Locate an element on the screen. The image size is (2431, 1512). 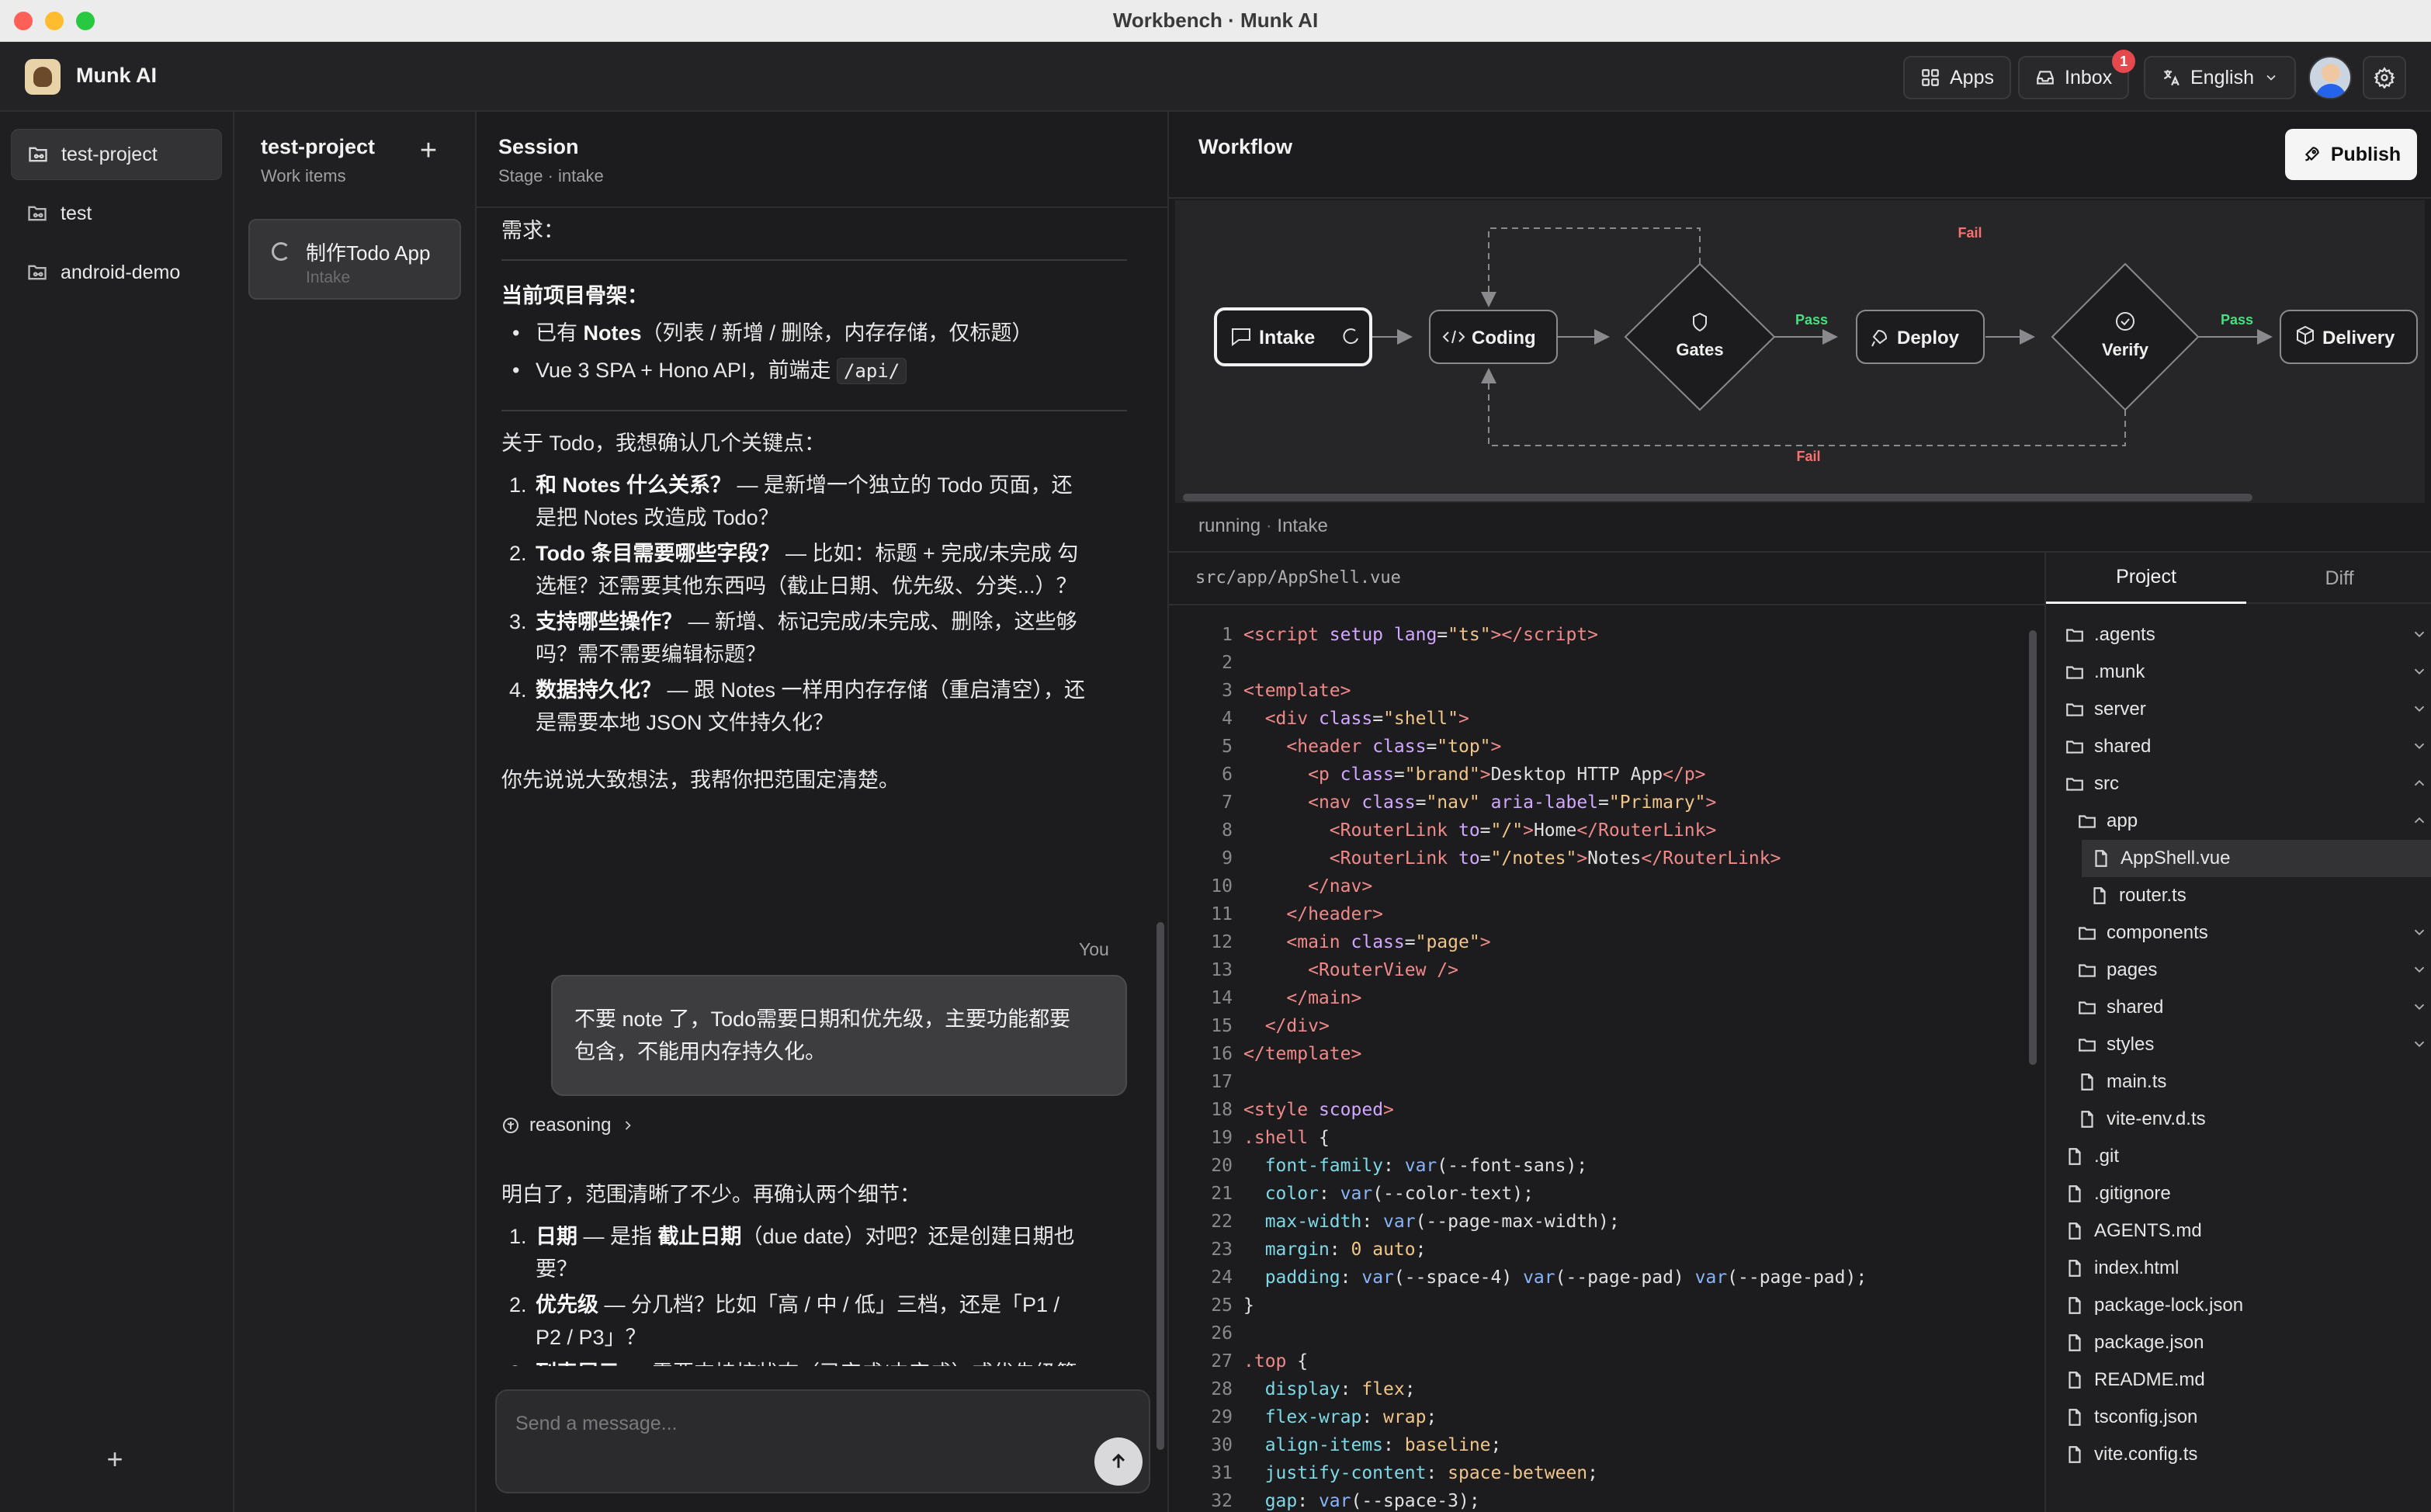
settings-button is located at coordinates (2385, 77).